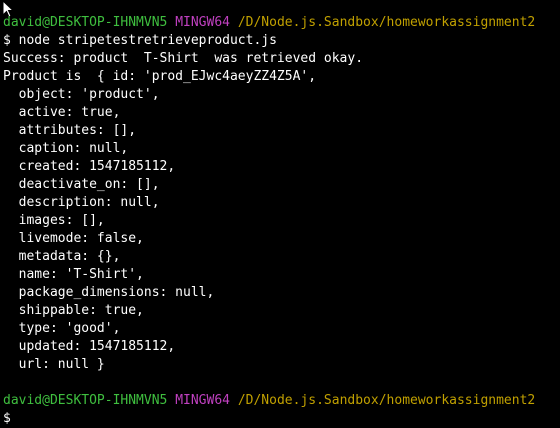 Image resolution: width=560 pixels, height=428 pixels. Describe the element at coordinates (62, 112) in the screenshot. I see `output-line: active: true,` at that location.